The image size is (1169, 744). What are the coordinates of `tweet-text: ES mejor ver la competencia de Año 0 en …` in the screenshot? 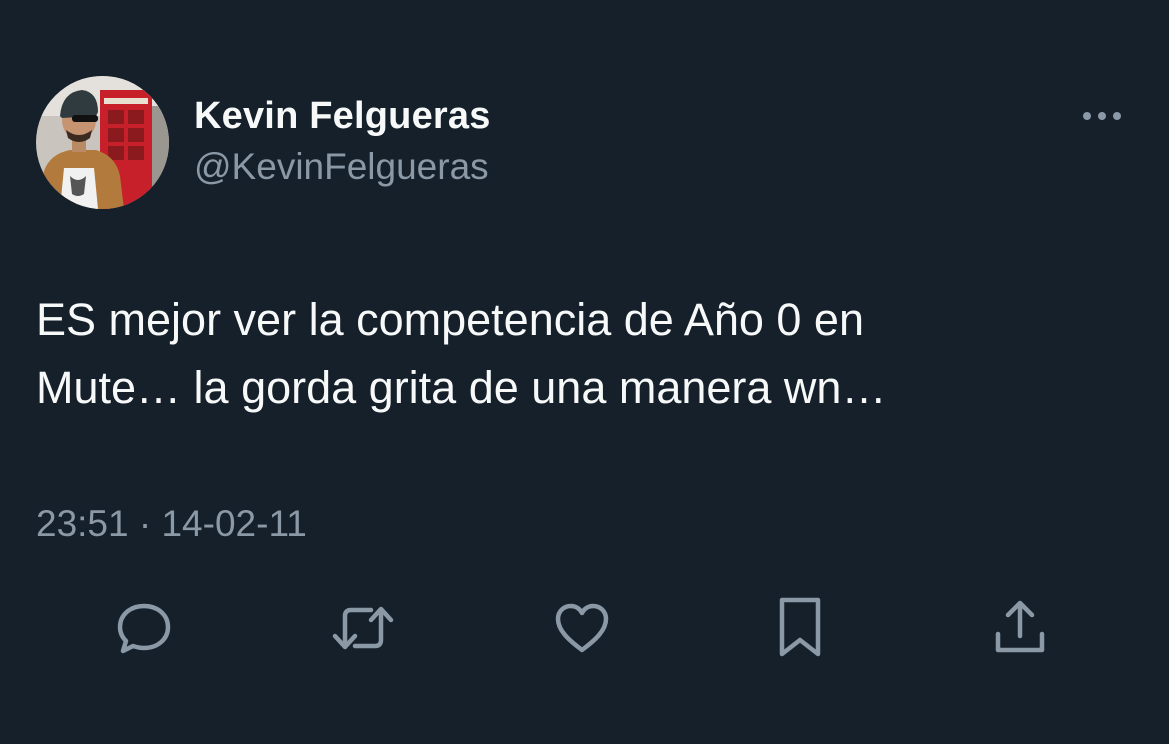 It's located at (461, 353).